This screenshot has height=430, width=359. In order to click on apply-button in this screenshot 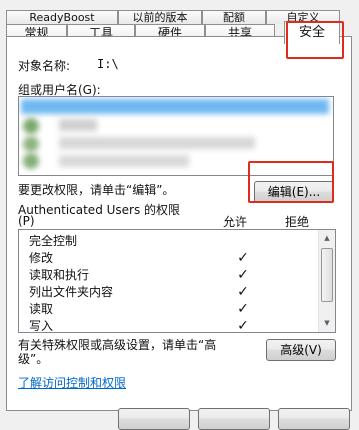, I will do `click(314, 419)`.